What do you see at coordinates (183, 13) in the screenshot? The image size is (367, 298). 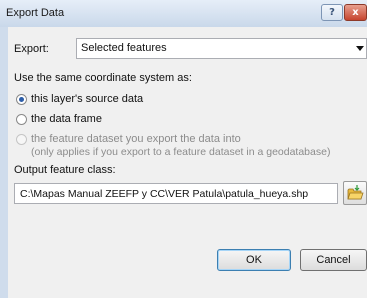 I see `title-bar: Export Data ? x` at bounding box center [183, 13].